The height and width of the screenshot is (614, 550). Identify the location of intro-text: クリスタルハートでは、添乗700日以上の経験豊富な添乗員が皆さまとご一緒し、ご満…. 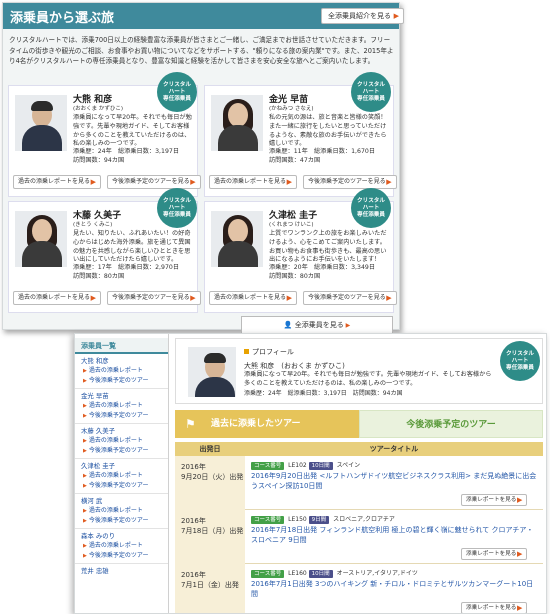
(201, 50).